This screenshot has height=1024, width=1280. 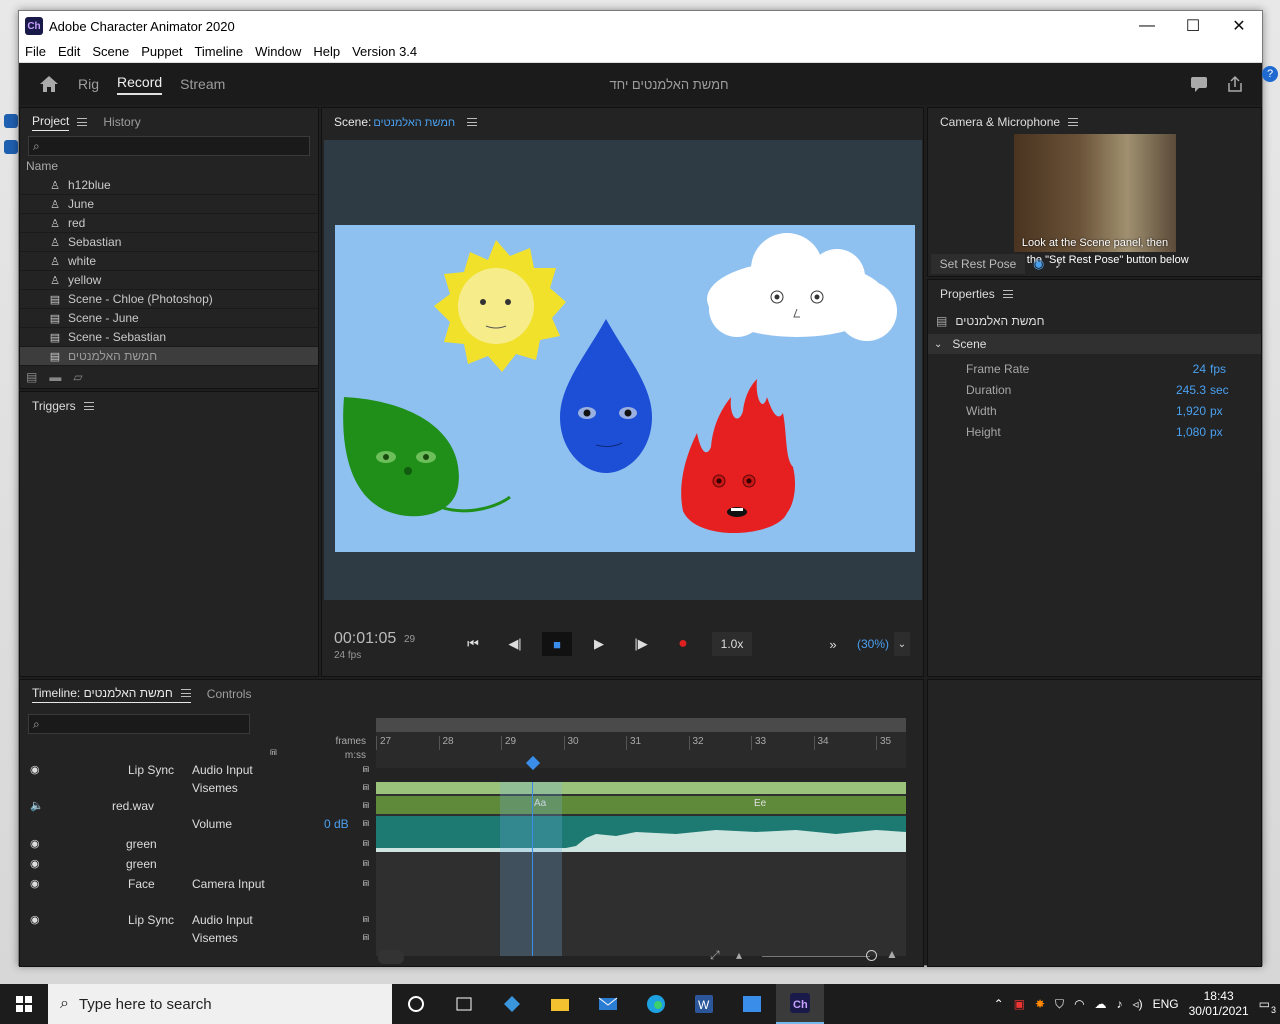 I want to click on tab-controls: Controls, so click(x=229, y=694).